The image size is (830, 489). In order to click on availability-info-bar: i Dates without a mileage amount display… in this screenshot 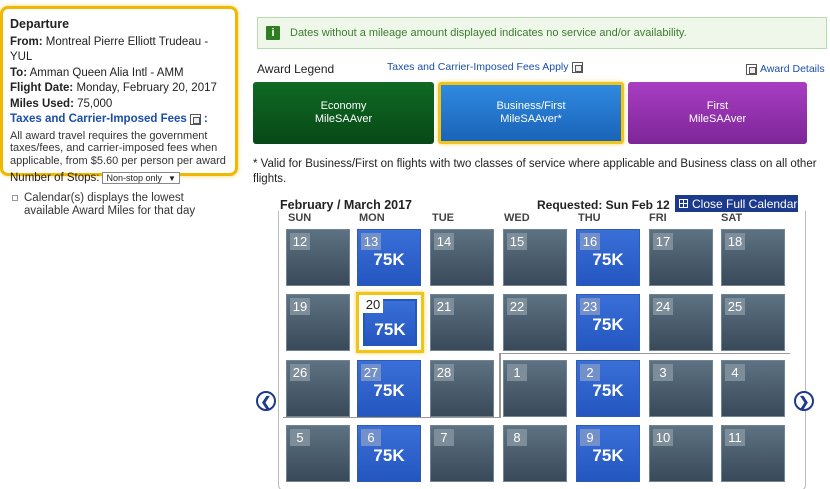, I will do `click(542, 33)`.